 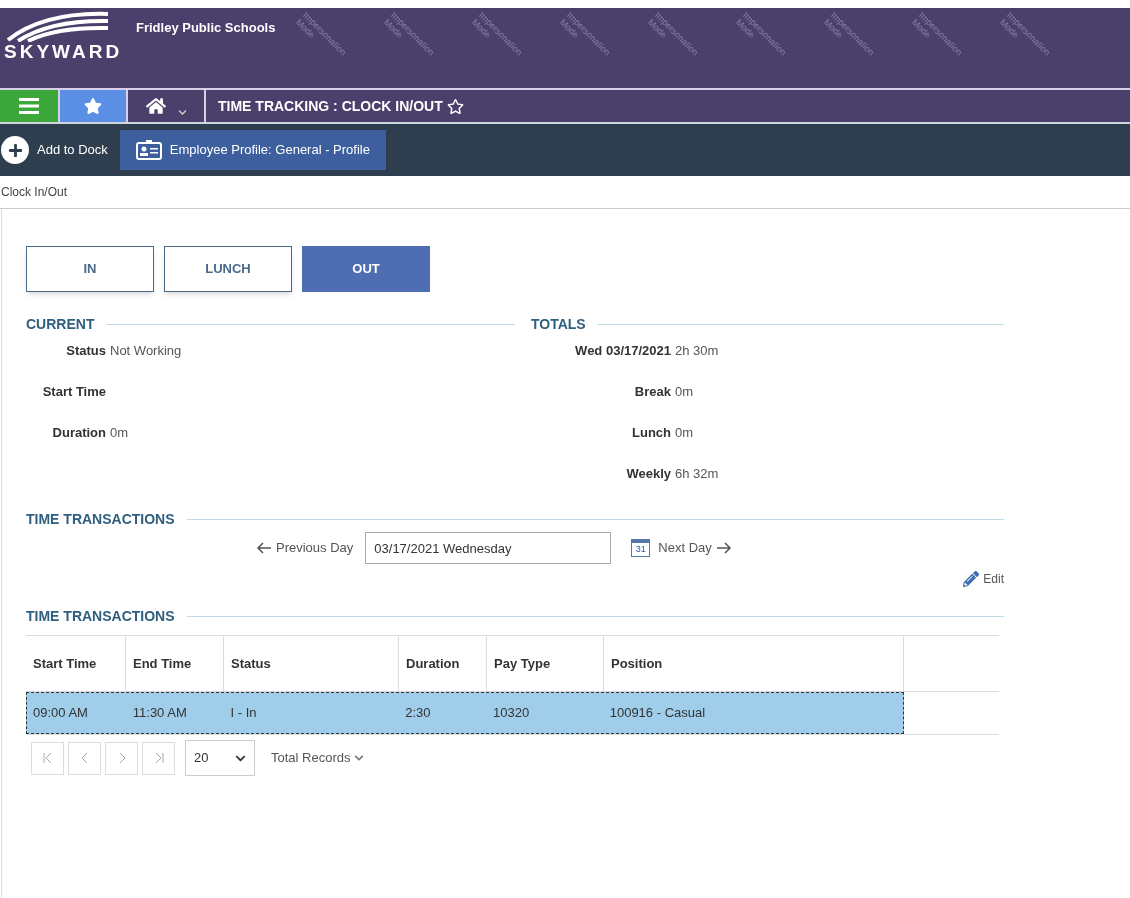 I want to click on field-label: Lunch, so click(x=651, y=433).